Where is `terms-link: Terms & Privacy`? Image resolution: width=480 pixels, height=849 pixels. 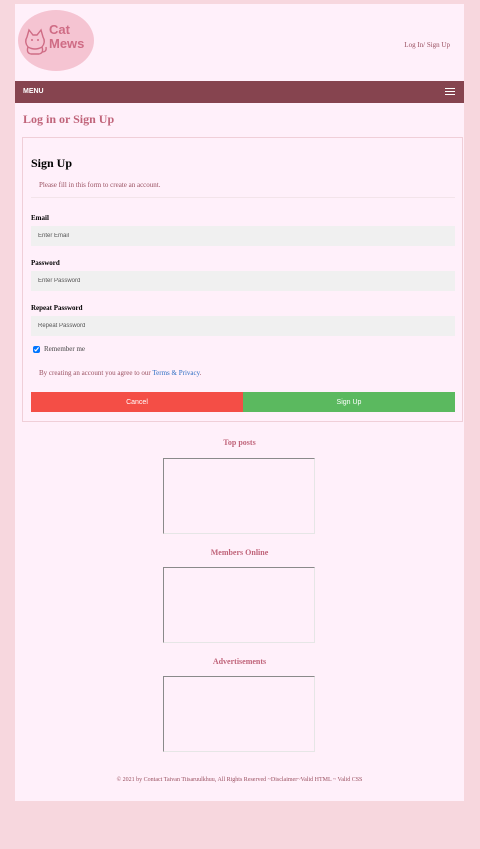
terms-link: Terms & Privacy is located at coordinates (175, 373).